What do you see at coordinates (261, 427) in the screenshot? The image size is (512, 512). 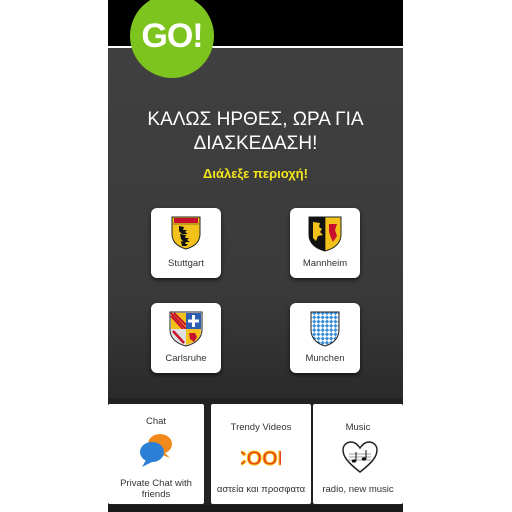 I see `feature-title: Trendy Videos` at bounding box center [261, 427].